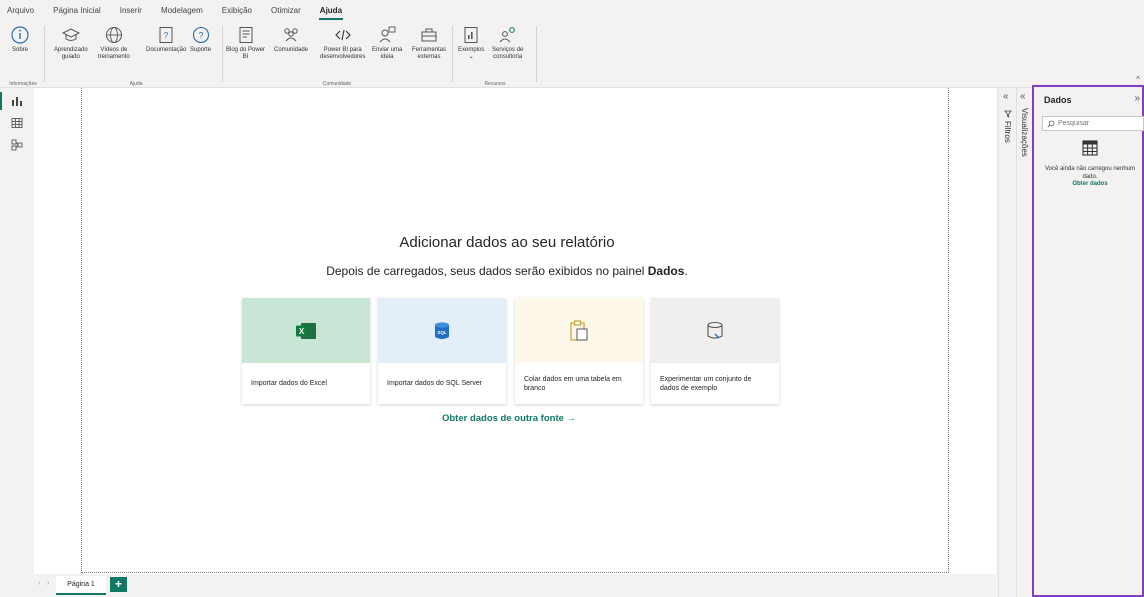 The image size is (1144, 597). Describe the element at coordinates (289, 383) in the screenshot. I see `card-label: Importar dados do Excel` at that location.